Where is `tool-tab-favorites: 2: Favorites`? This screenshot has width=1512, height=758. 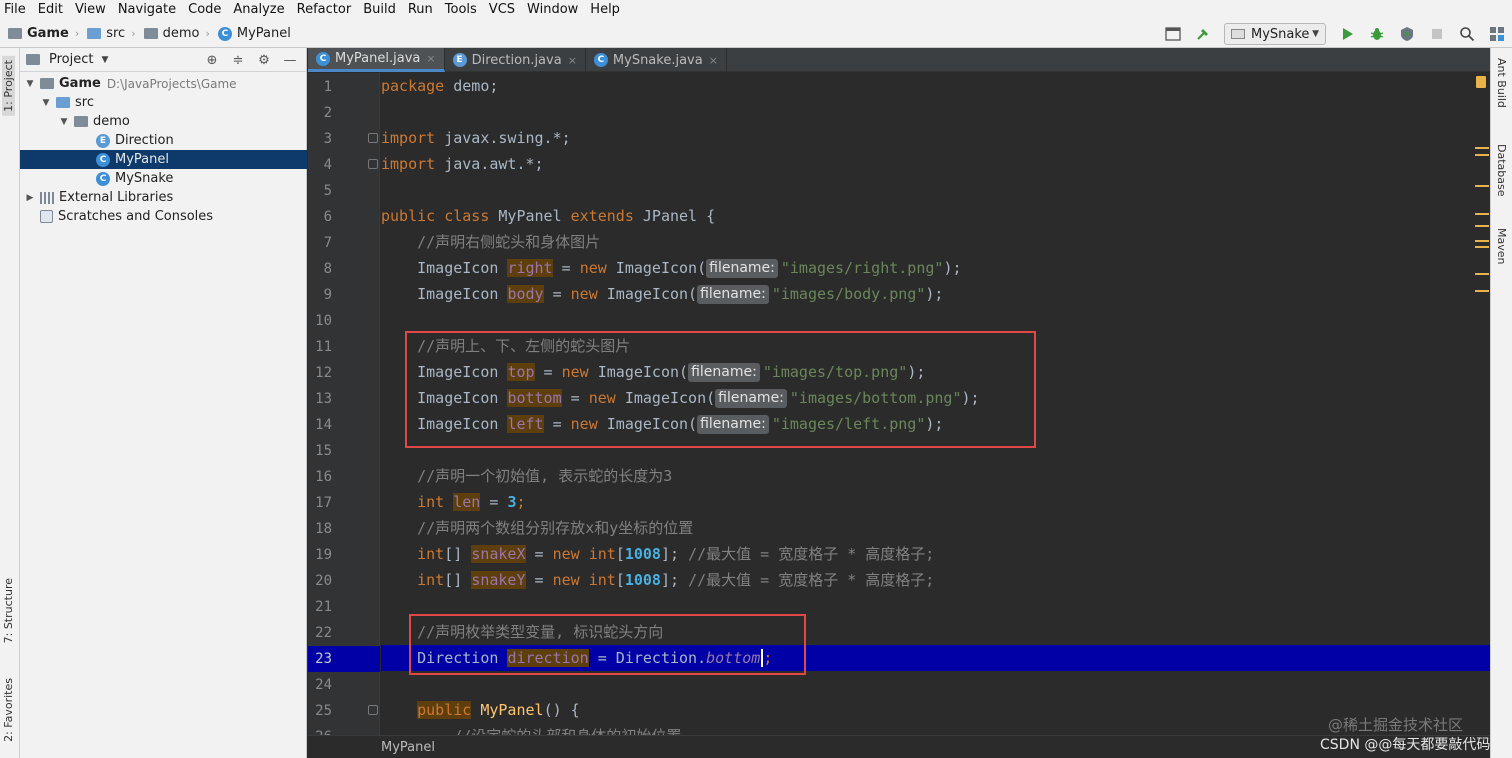
tool-tab-favorites: 2: Favorites is located at coordinates (8, 710).